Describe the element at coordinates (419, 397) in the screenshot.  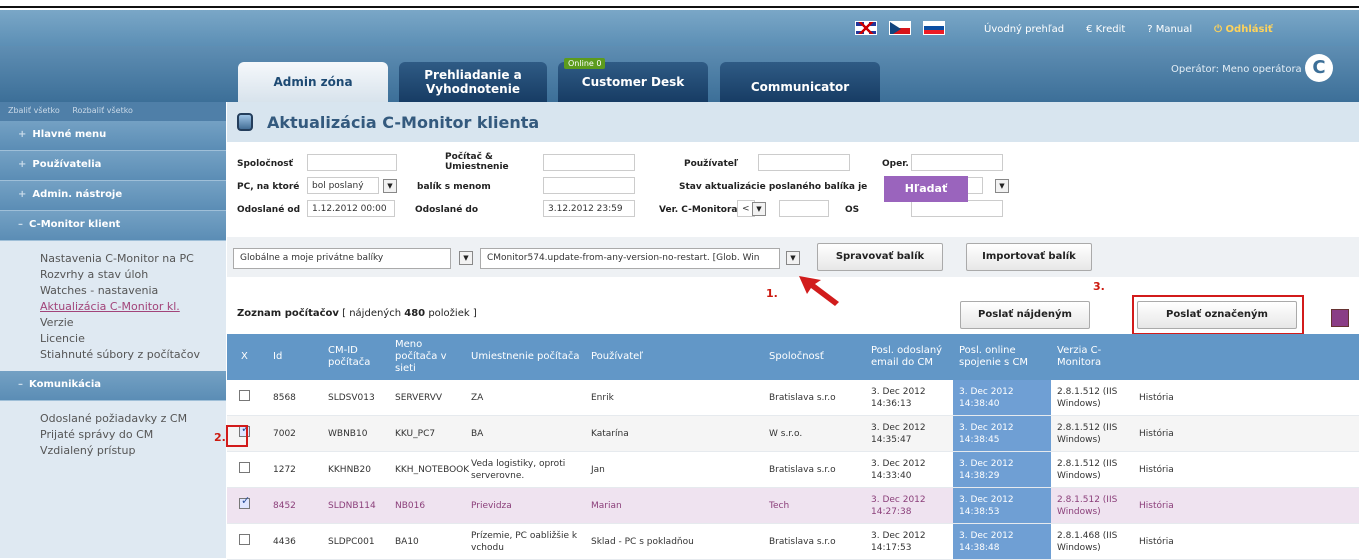
I see `cell-name: SERVERVV` at that location.